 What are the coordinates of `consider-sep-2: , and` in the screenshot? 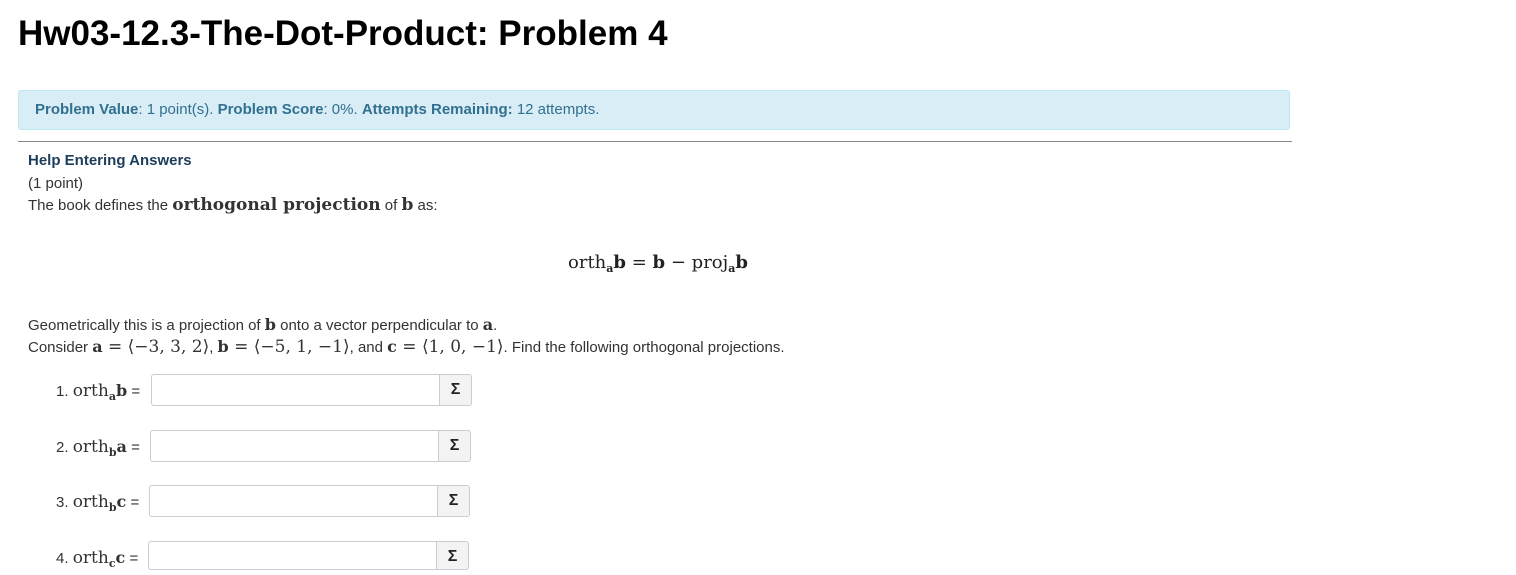 It's located at (368, 347).